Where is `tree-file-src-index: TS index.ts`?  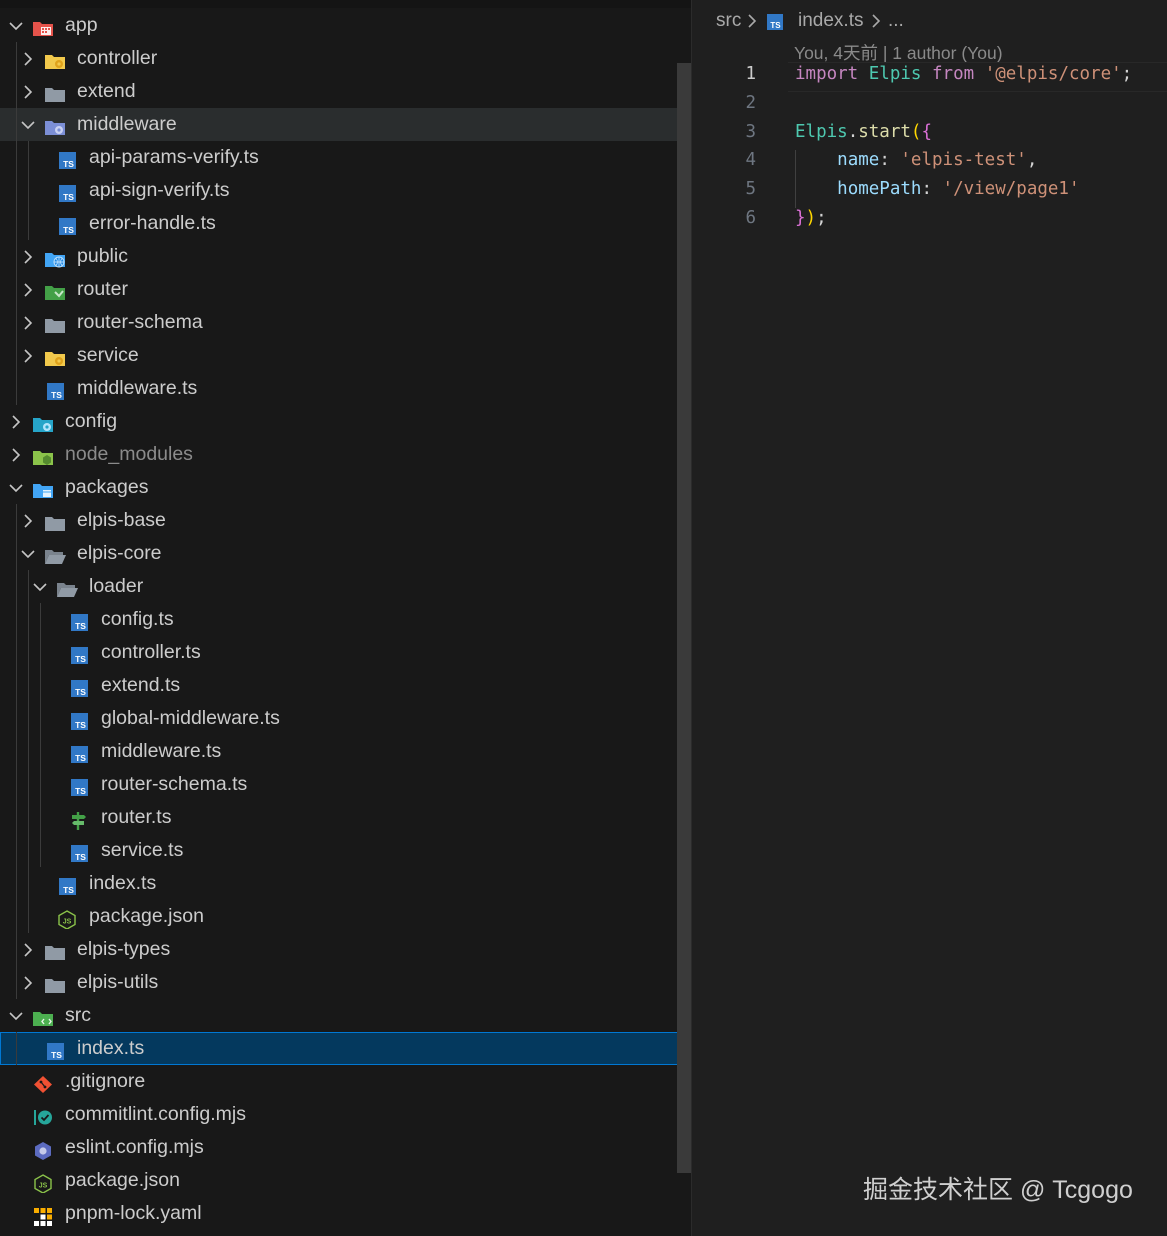 tree-file-src-index: TS index.ts is located at coordinates (345, 1048).